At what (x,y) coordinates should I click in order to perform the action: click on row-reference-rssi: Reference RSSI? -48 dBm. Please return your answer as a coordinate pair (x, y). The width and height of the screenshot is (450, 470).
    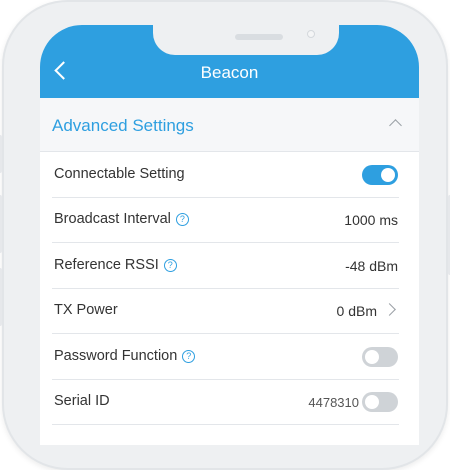
    Looking at the image, I should click on (229, 266).